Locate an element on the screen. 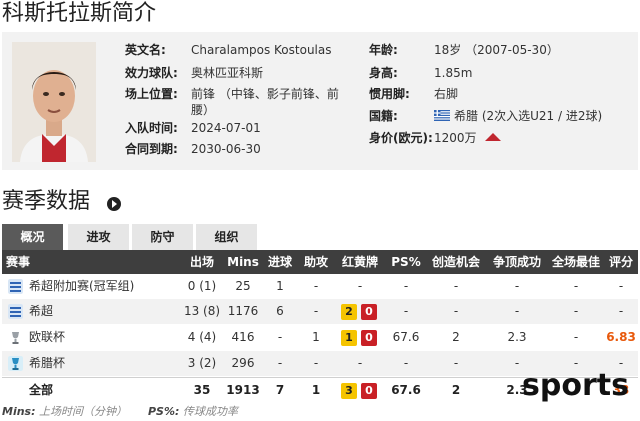 Image resolution: width=640 pixels, height=421 pixels. english-name-value: Charalampos Kostoulas is located at coordinates (261, 50).